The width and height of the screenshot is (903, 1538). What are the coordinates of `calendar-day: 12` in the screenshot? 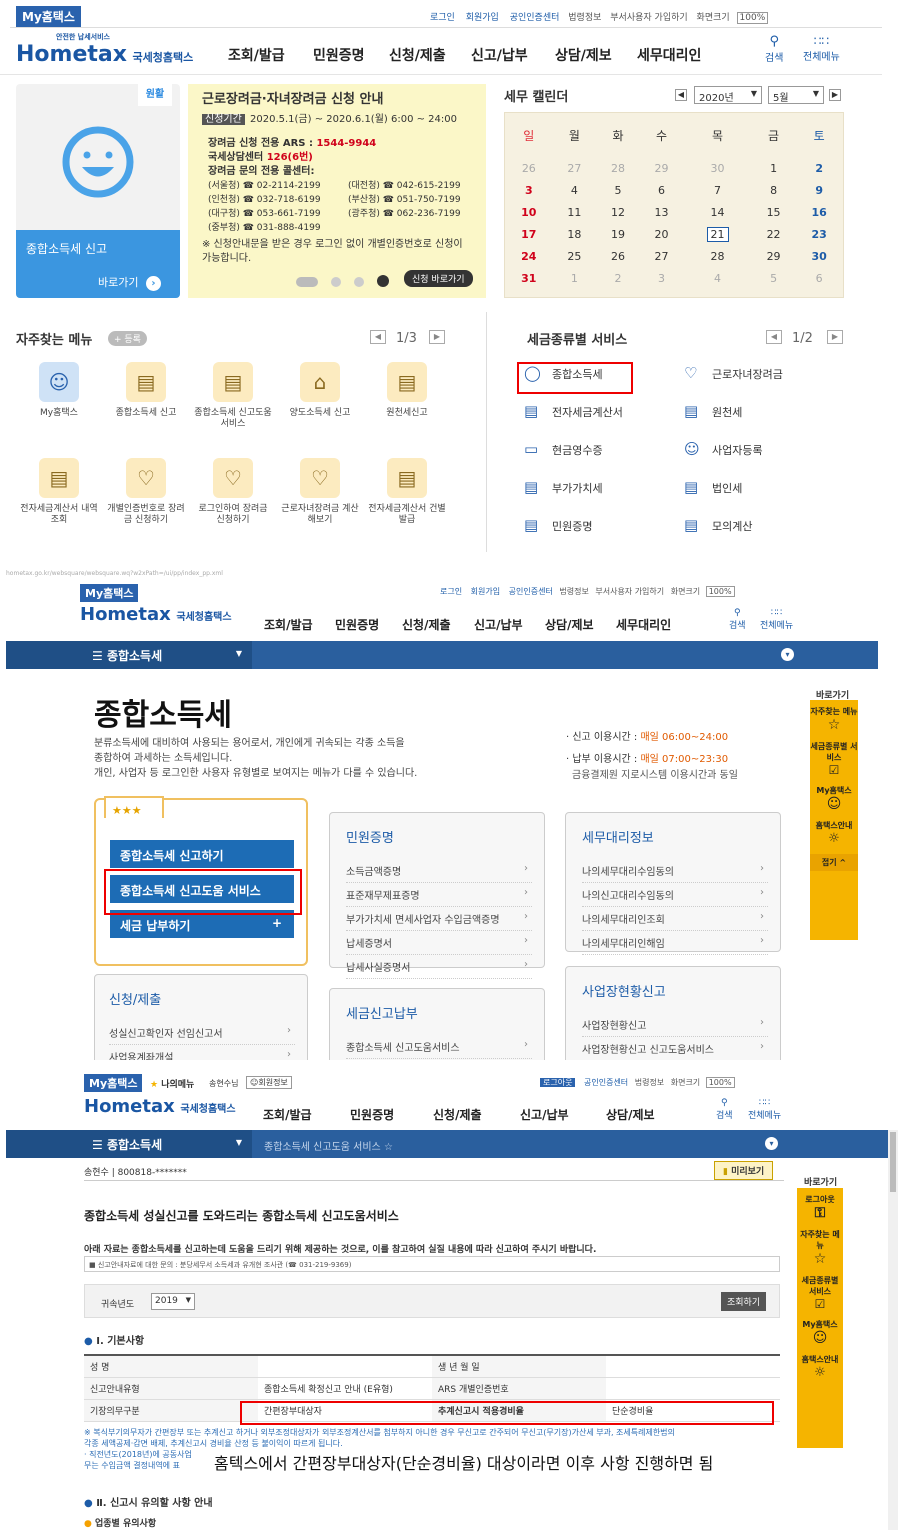 It's located at (618, 212).